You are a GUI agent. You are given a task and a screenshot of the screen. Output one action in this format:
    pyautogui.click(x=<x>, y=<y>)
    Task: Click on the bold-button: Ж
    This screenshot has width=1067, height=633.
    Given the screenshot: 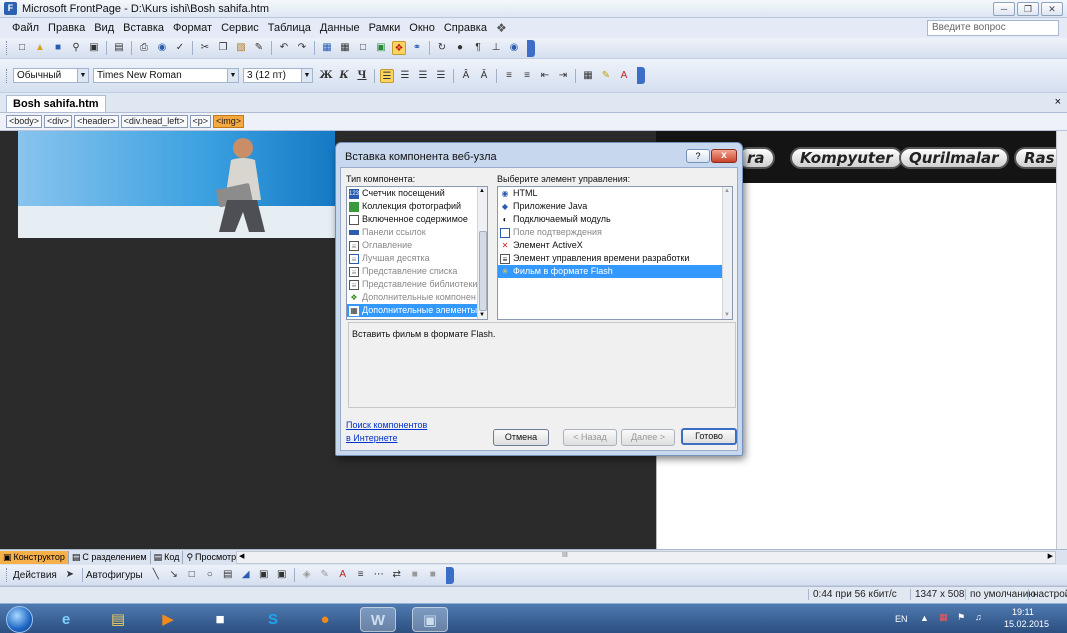 What is the action you would take?
    pyautogui.click(x=326, y=76)
    